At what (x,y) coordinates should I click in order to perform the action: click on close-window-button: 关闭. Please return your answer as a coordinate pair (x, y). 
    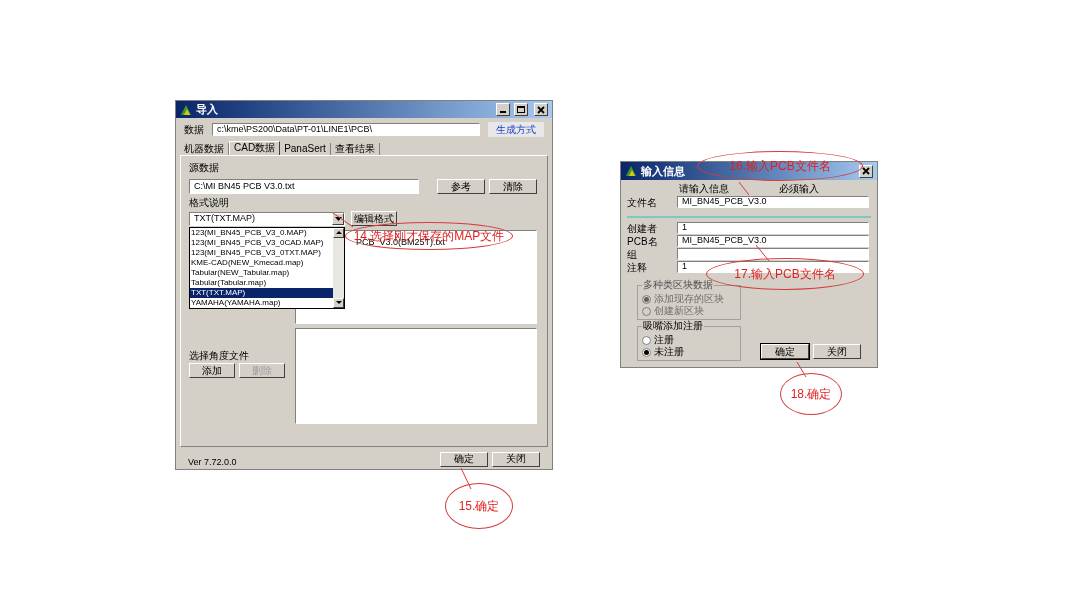
    Looking at the image, I should click on (516, 459).